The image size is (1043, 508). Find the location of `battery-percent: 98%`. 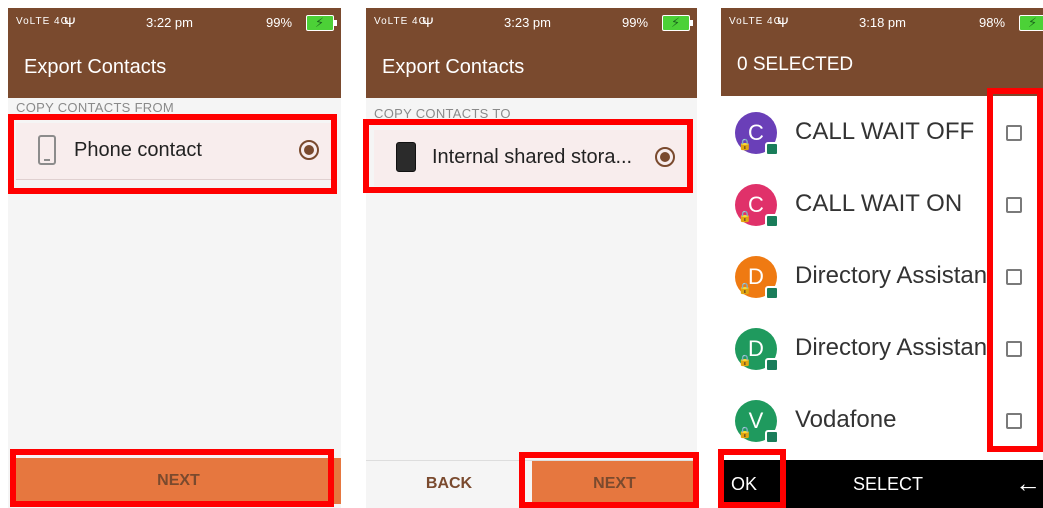

battery-percent: 98% is located at coordinates (992, 22).